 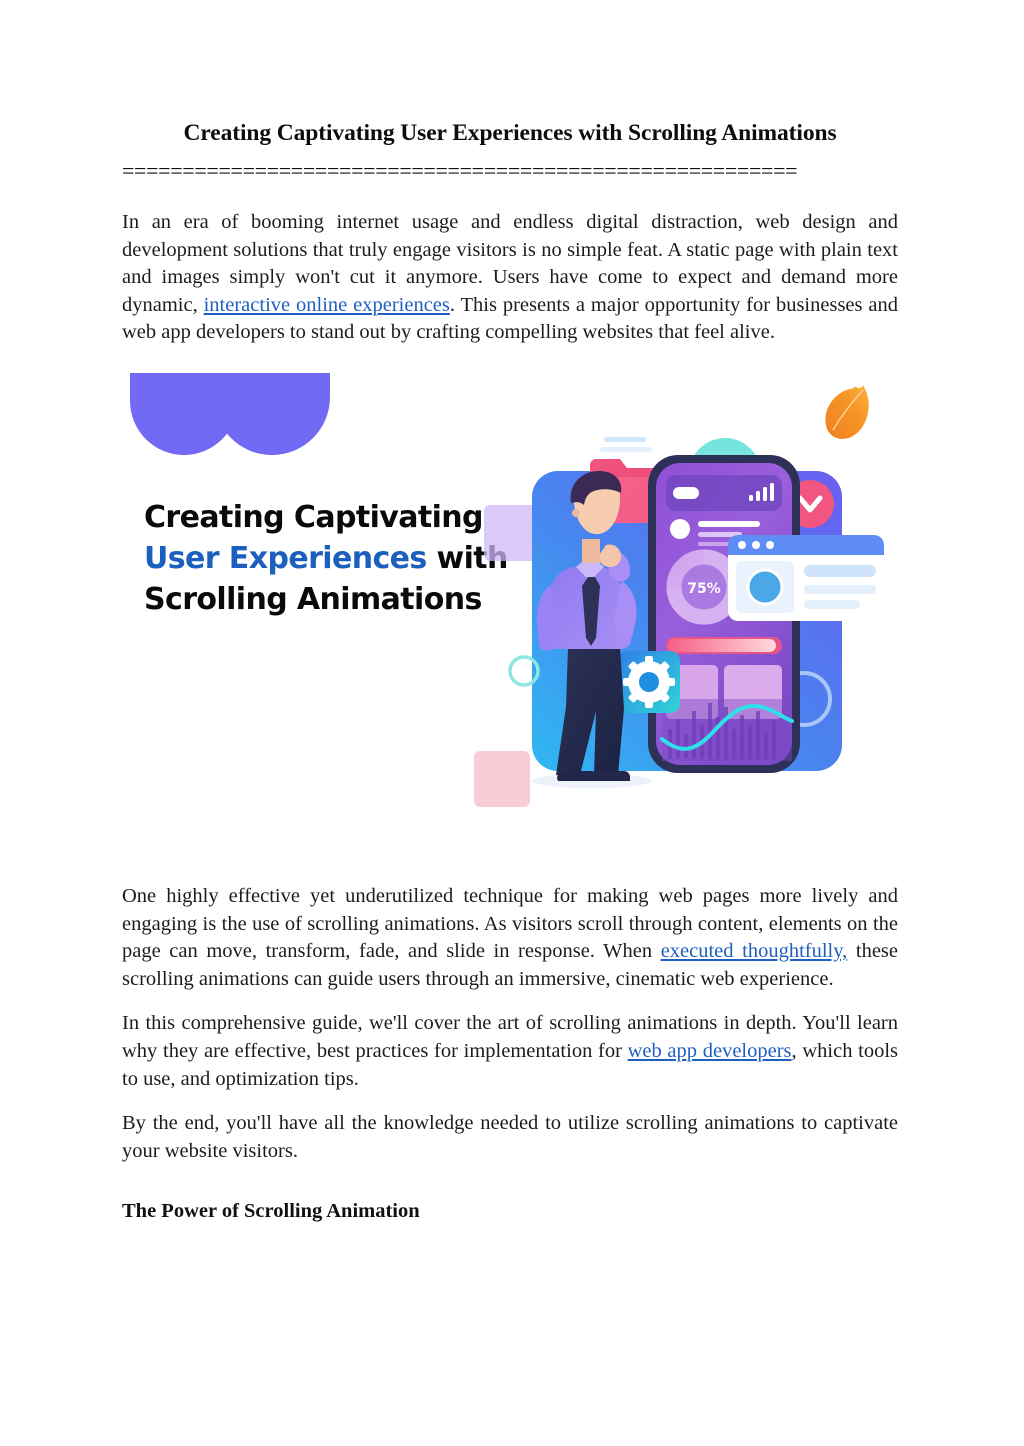 What do you see at coordinates (754, 951) in the screenshot?
I see `link-executed-thoughtfully: executed thoughtfully,` at bounding box center [754, 951].